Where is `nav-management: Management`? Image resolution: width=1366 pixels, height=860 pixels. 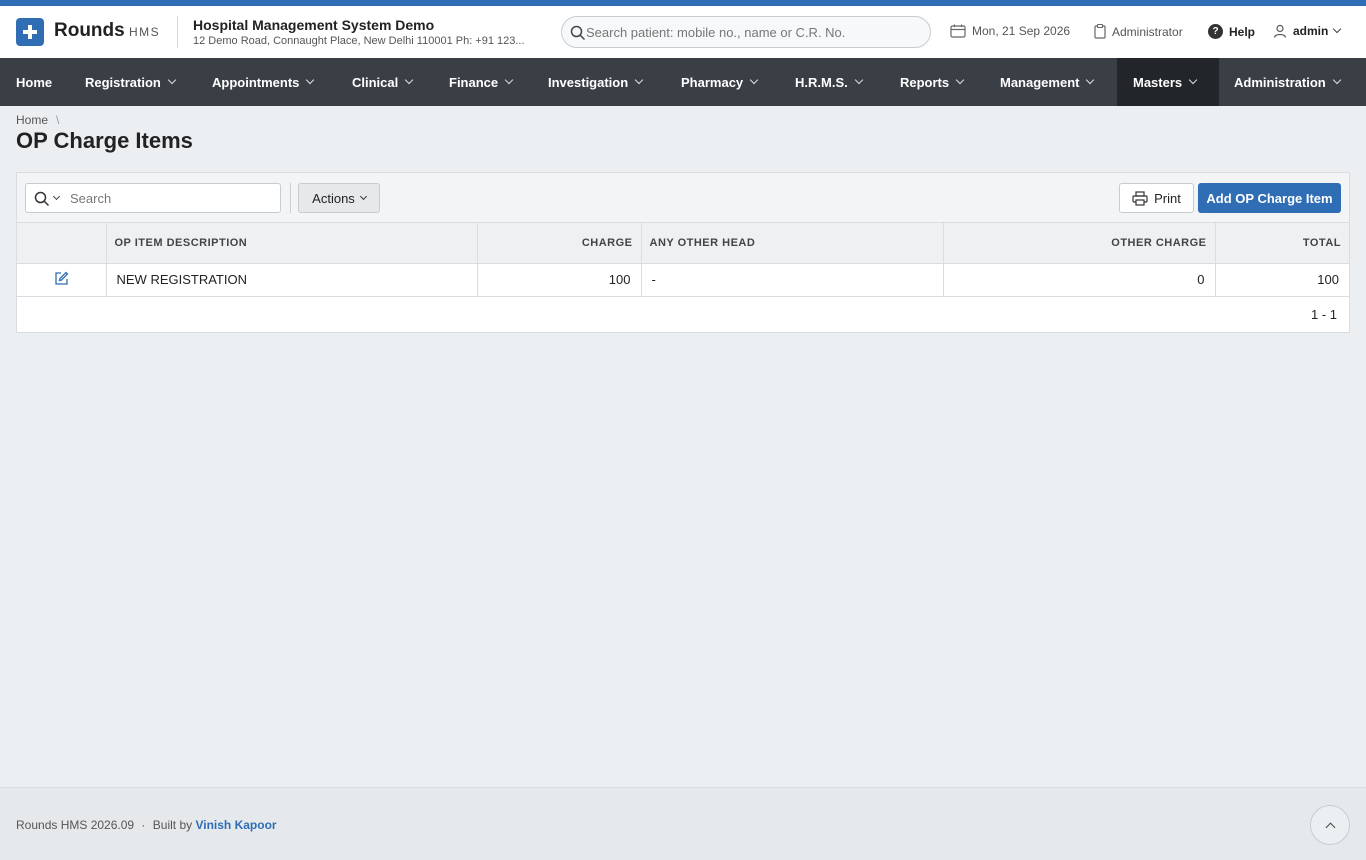 nav-management: Management is located at coordinates (1046, 82).